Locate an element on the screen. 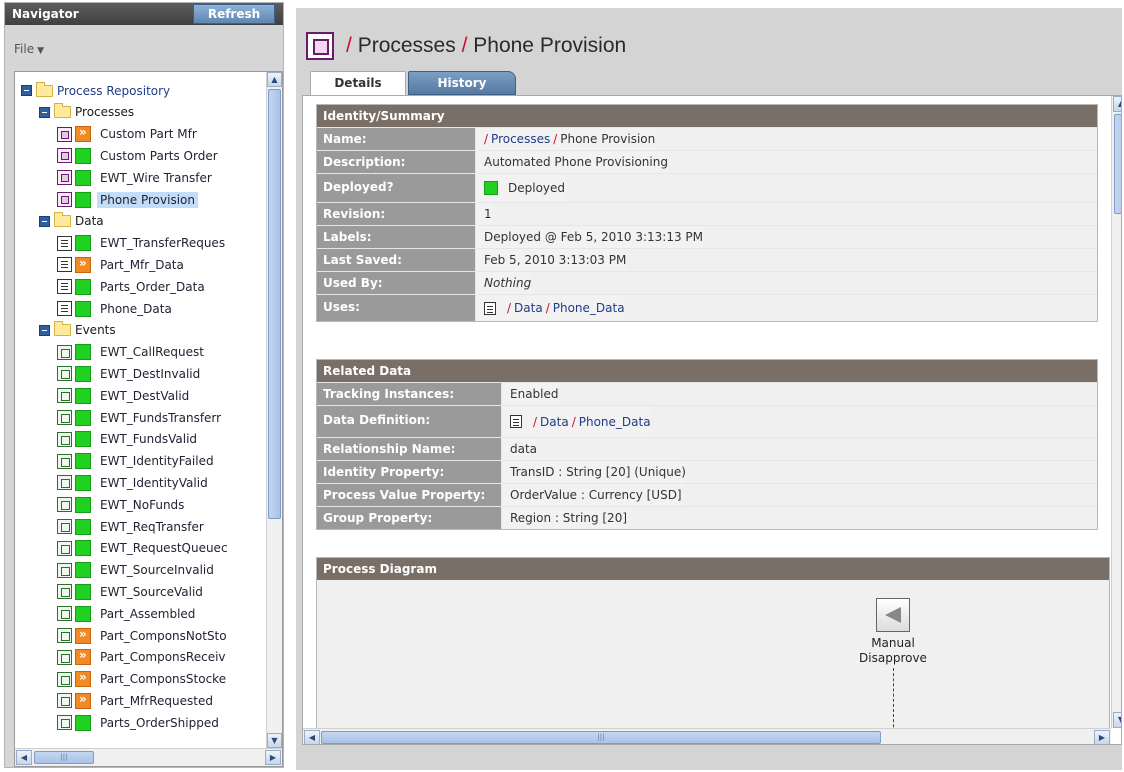  tree-folder-row: Data is located at coordinates (71, 221).